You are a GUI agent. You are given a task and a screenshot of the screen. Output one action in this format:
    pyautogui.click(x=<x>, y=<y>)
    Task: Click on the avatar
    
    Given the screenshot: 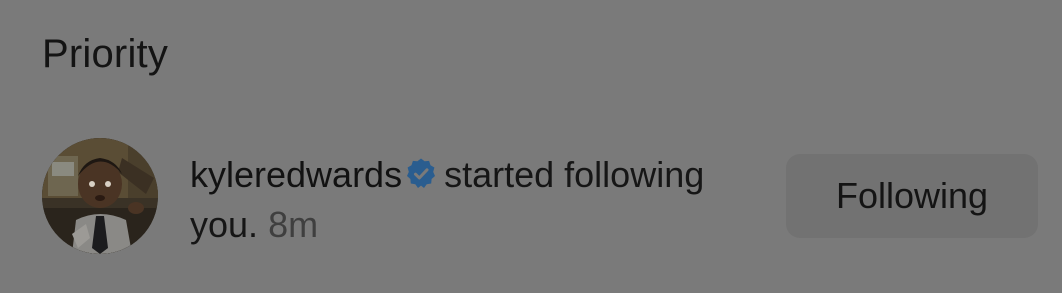 What is the action you would take?
    pyautogui.click(x=100, y=196)
    